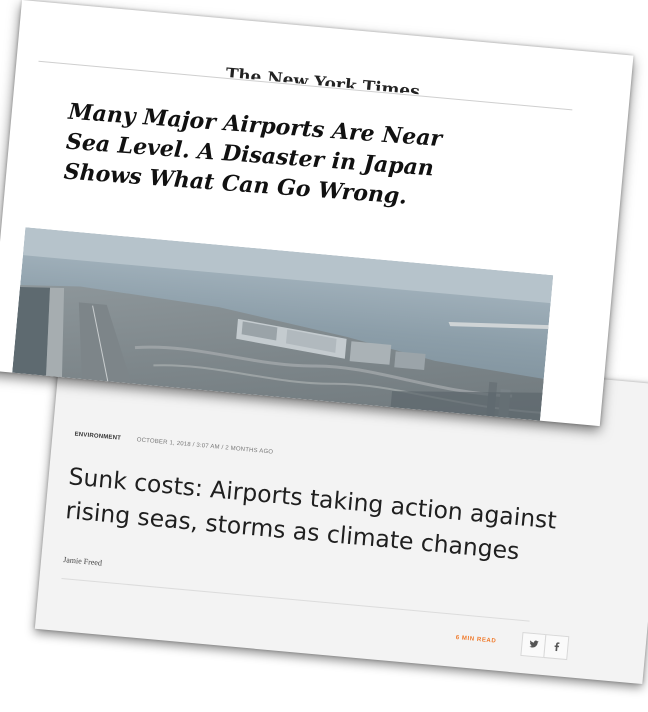  I want to click on article-date: OCTOBER 1, 2018 / 3:07 AM / 2 MONTHS AGO, so click(205, 446).